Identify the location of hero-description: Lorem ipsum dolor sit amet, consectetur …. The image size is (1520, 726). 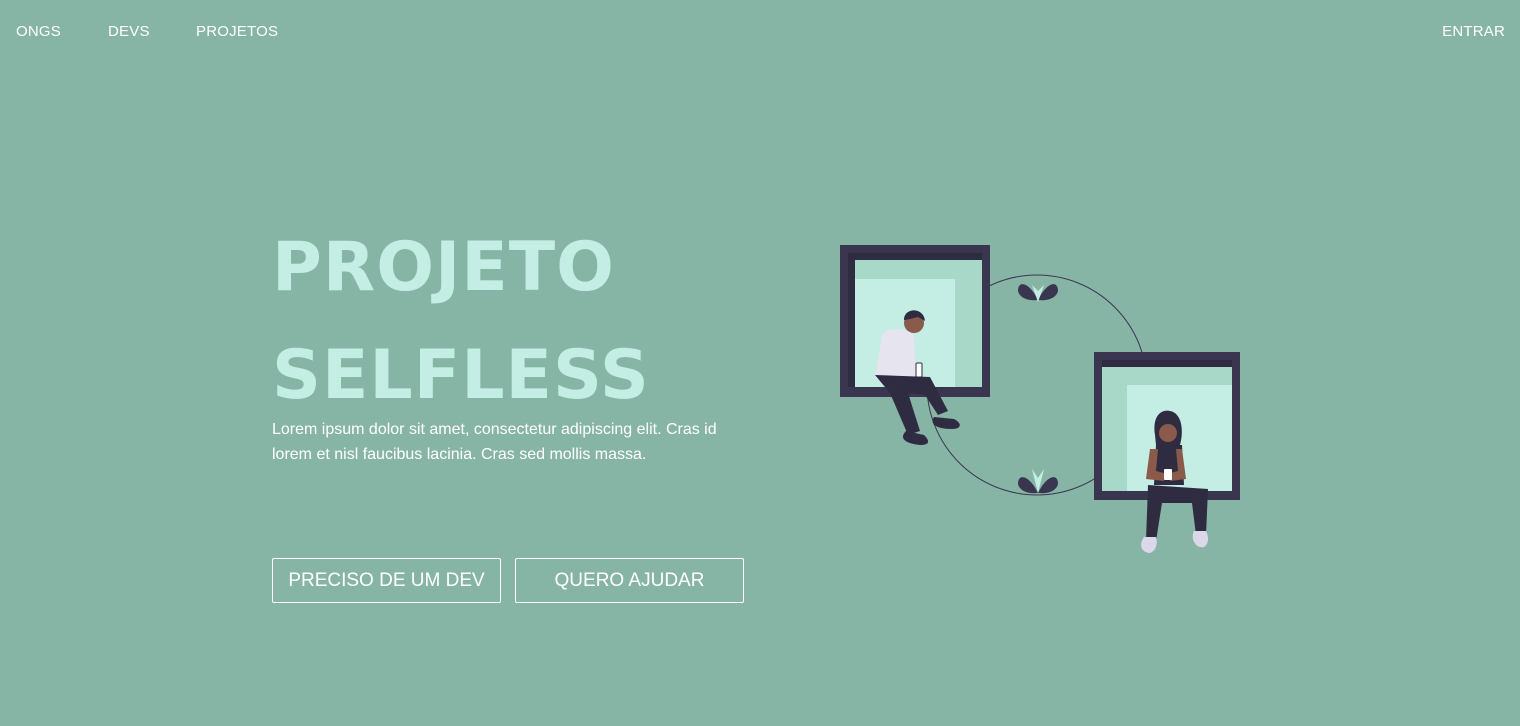
(494, 442).